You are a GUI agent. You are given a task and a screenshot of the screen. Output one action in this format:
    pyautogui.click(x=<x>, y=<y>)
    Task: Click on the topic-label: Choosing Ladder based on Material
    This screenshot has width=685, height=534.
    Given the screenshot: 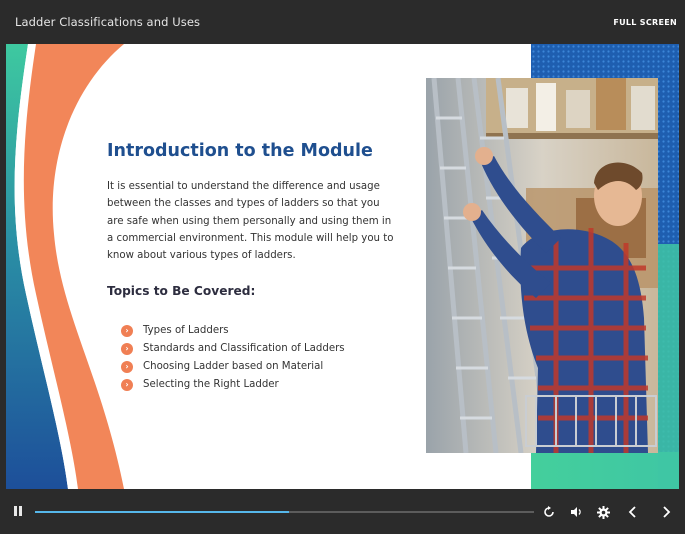 What is the action you would take?
    pyautogui.click(x=233, y=366)
    